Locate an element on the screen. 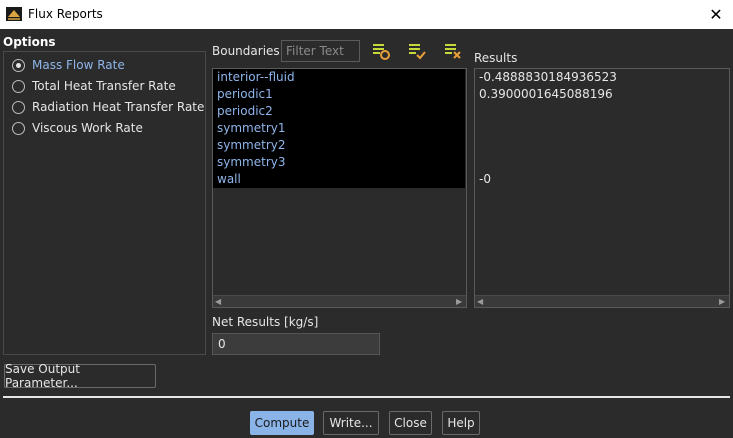 The height and width of the screenshot is (438, 733). separator is located at coordinates (366, 397).